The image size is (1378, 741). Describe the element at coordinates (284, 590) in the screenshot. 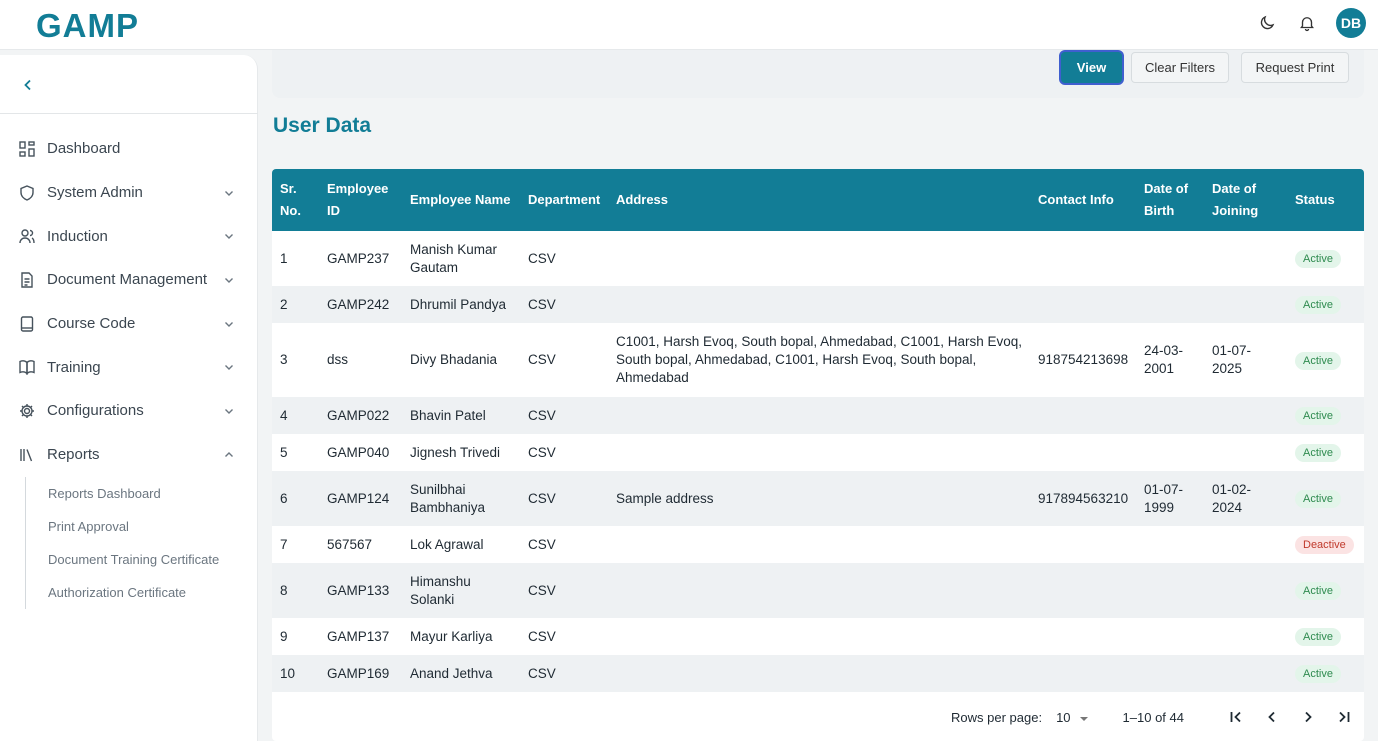

I see `sr-no-cell: 8` at that location.